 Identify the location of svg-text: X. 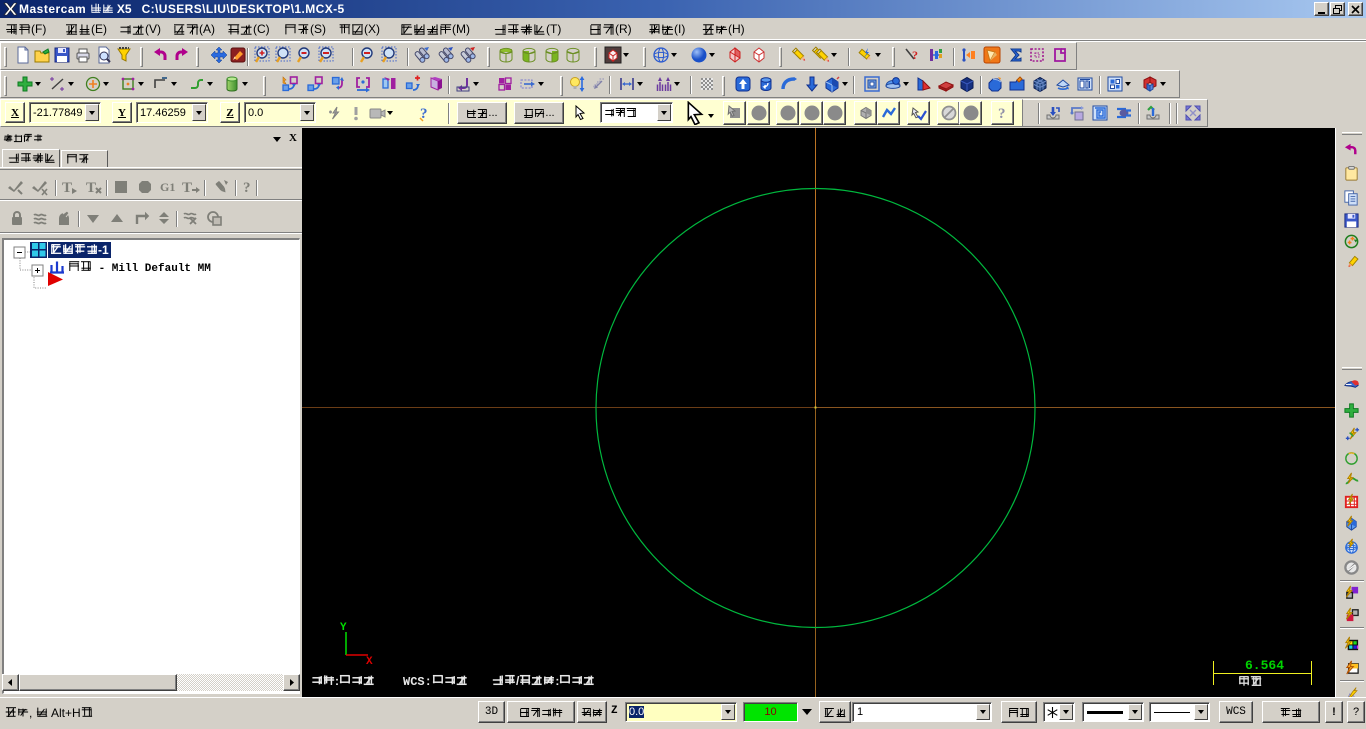
(369, 662).